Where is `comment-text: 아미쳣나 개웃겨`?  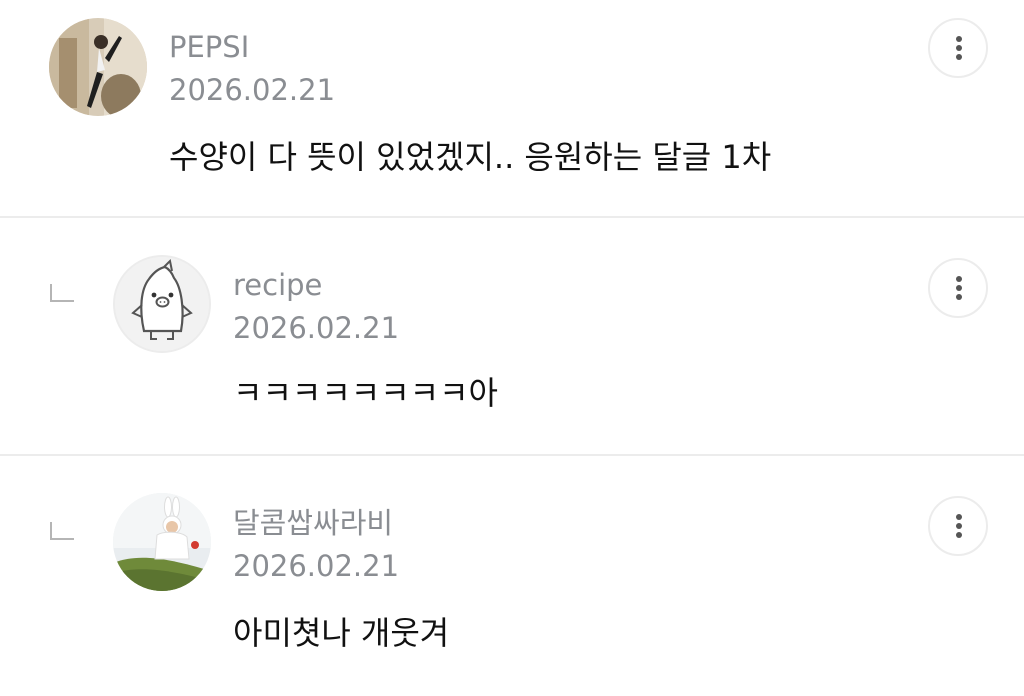
comment-text: 아미쳣나 개웃겨 is located at coordinates (341, 633).